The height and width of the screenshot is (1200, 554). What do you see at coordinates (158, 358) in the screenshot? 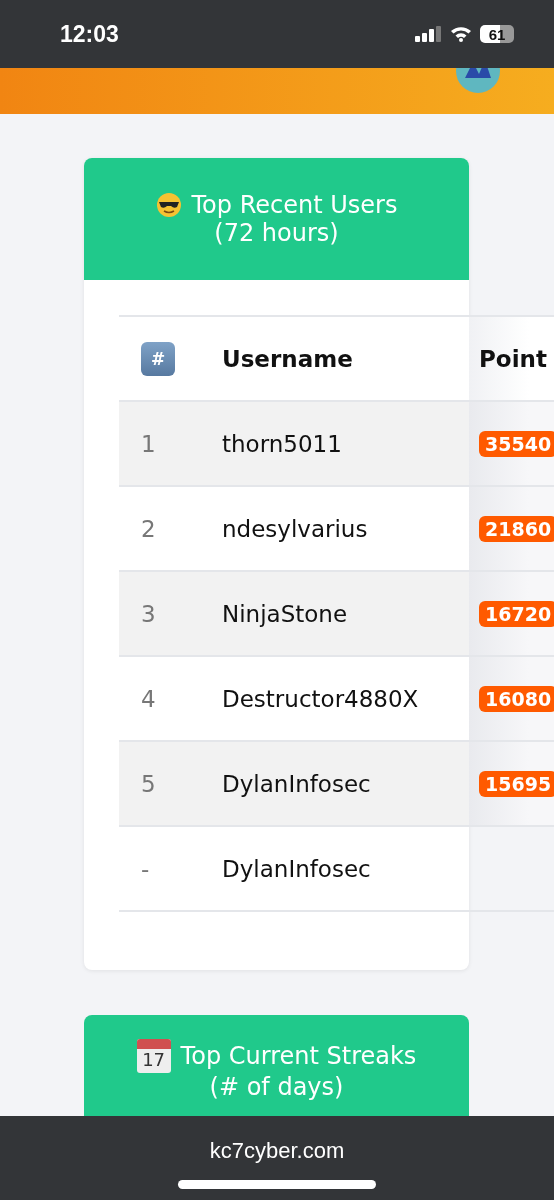
I see `hash-keycap-icon: #` at bounding box center [158, 358].